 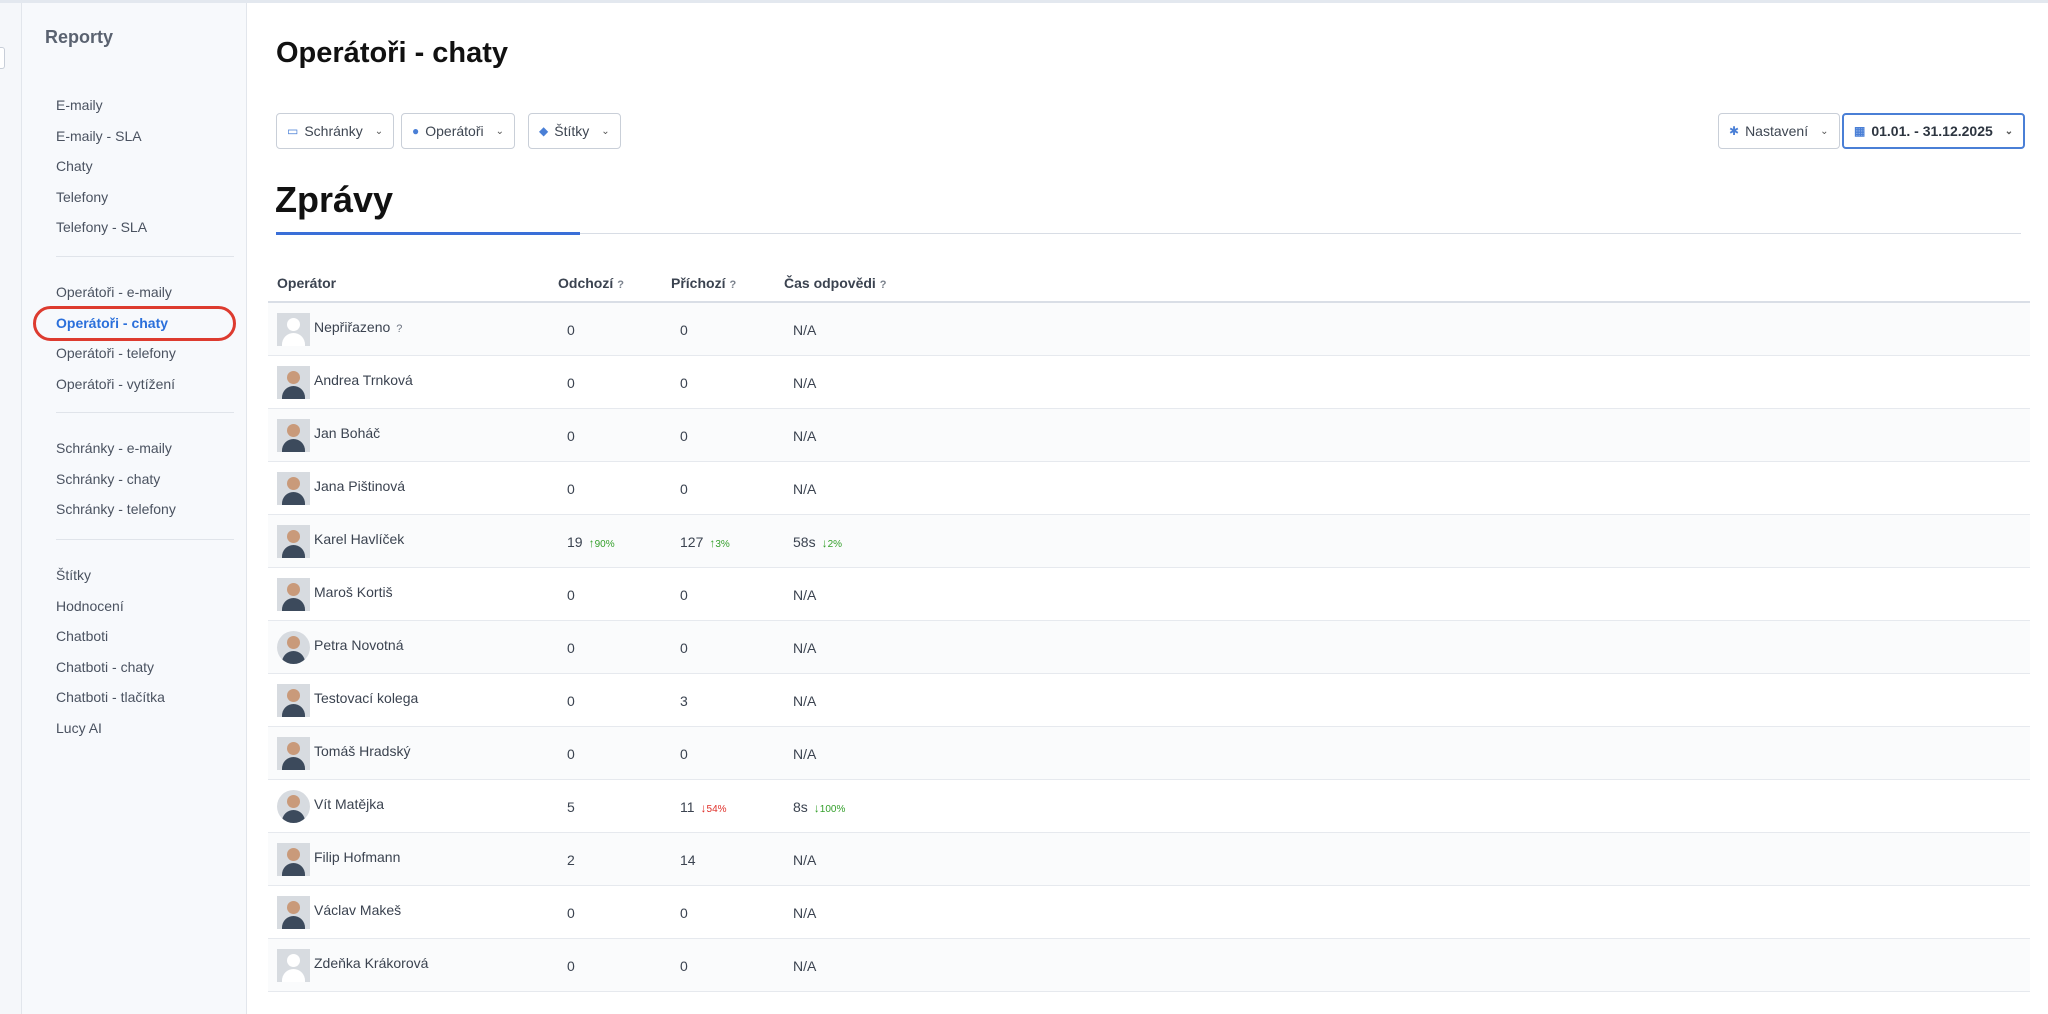 What do you see at coordinates (1734, 131) in the screenshot?
I see `gear-icon: ✱` at bounding box center [1734, 131].